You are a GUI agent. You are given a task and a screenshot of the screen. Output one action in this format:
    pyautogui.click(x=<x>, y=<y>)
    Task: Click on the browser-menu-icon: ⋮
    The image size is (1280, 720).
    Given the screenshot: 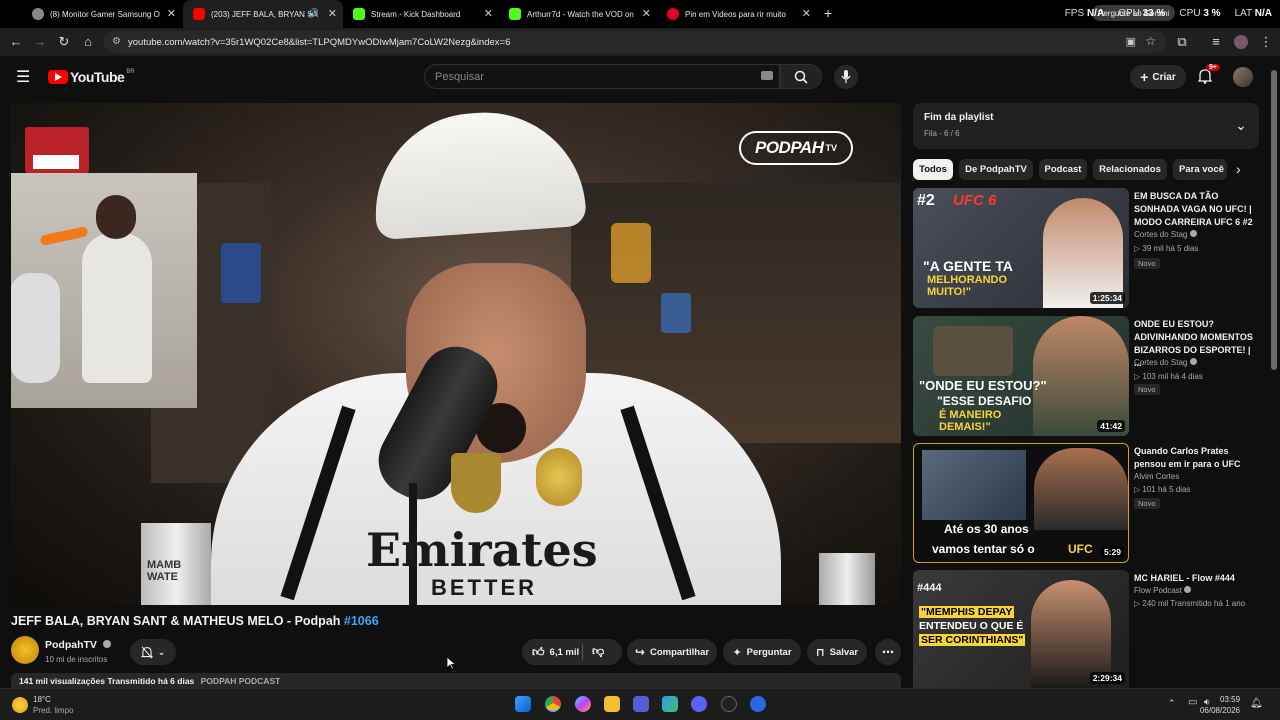 What is the action you would take?
    pyautogui.click(x=1266, y=42)
    